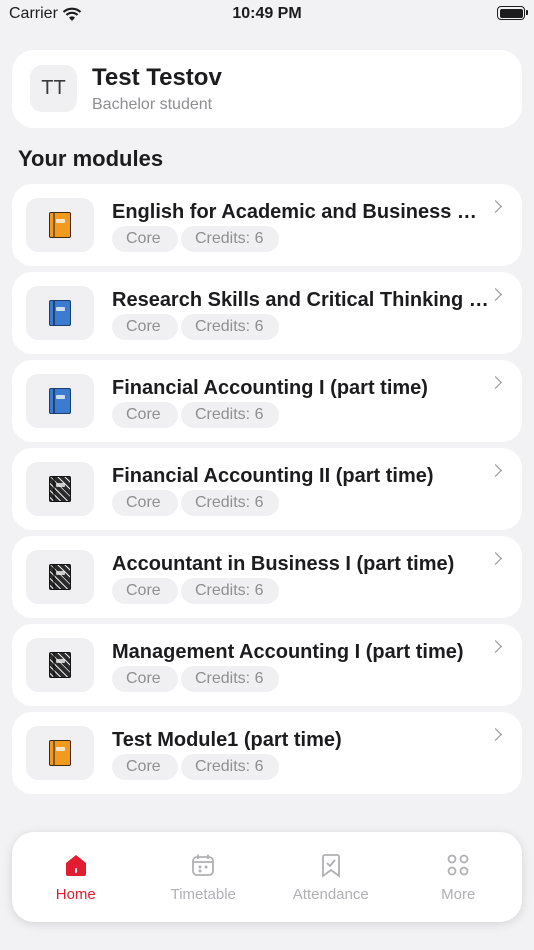  I want to click on tab-bar: Home Timetable Attendance More, so click(267, 877).